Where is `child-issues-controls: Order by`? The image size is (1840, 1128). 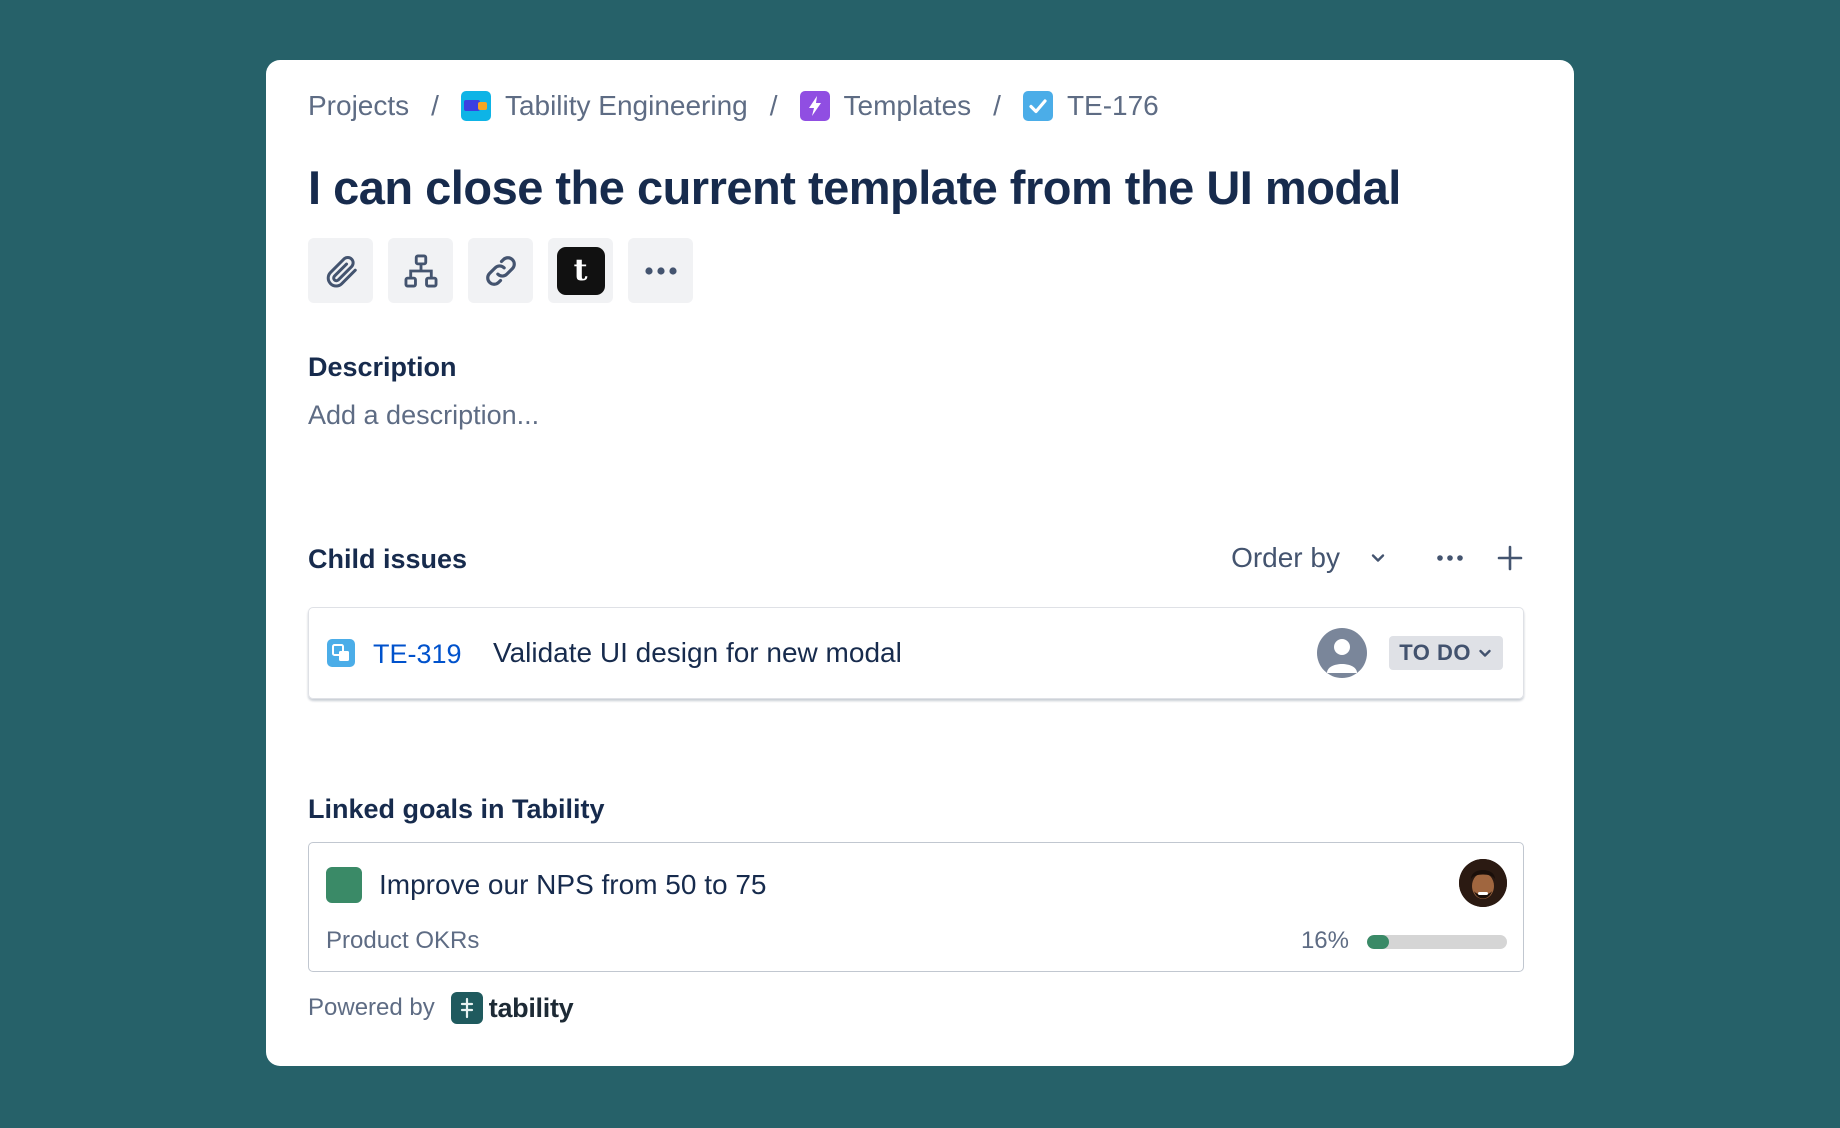 child-issues-controls: Order by is located at coordinates (1377, 558).